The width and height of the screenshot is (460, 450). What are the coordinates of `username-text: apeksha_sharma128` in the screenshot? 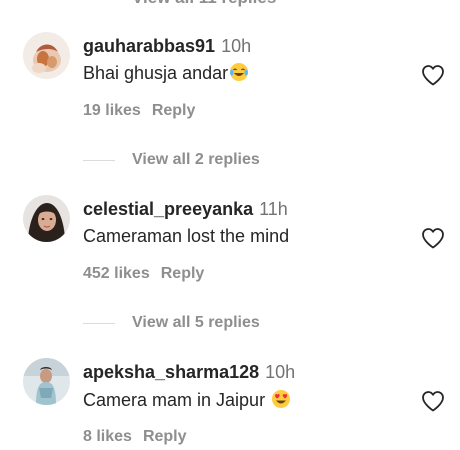 It's located at (171, 372).